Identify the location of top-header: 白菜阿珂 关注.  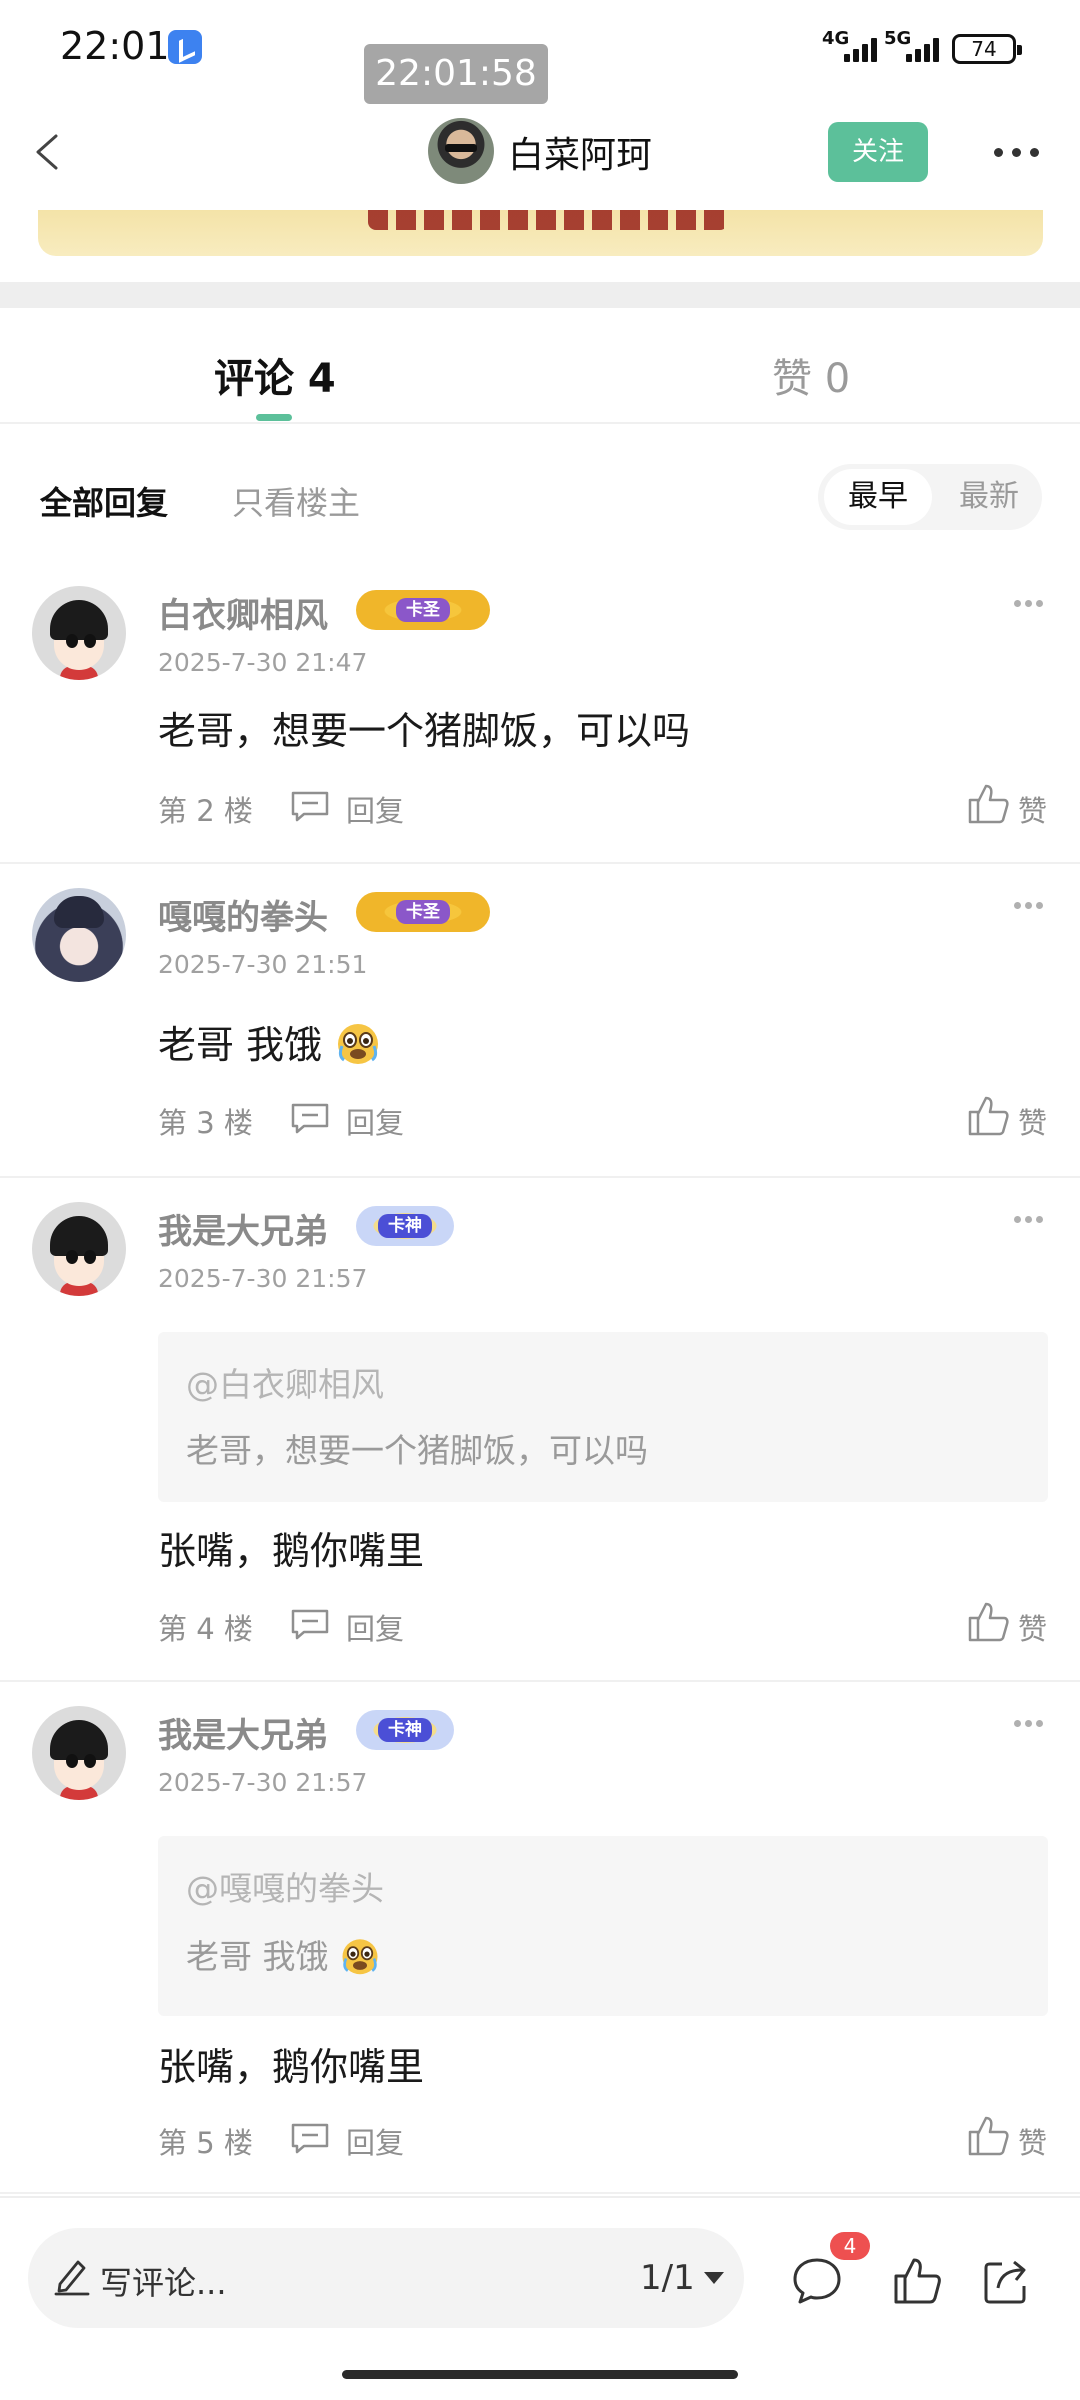
(540, 155).